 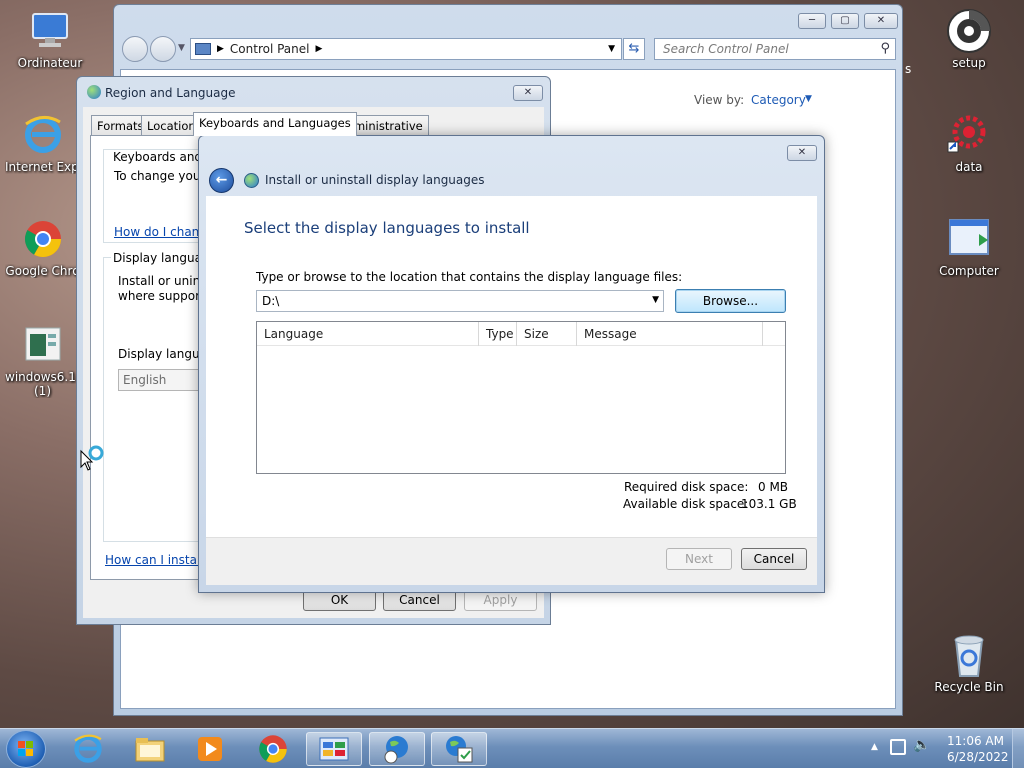 What do you see at coordinates (163, 49) in the screenshot?
I see `forward-button` at bounding box center [163, 49].